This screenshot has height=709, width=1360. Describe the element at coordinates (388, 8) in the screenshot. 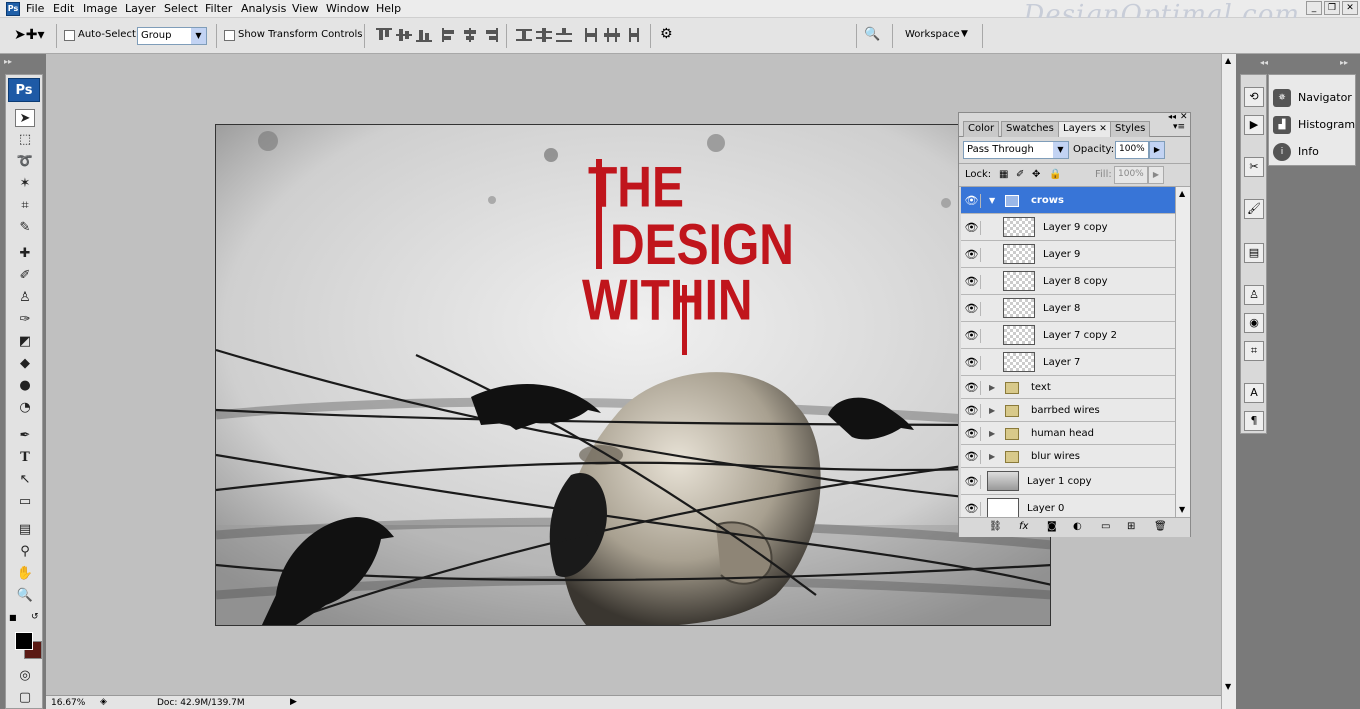

I see `menu-help: Help` at that location.